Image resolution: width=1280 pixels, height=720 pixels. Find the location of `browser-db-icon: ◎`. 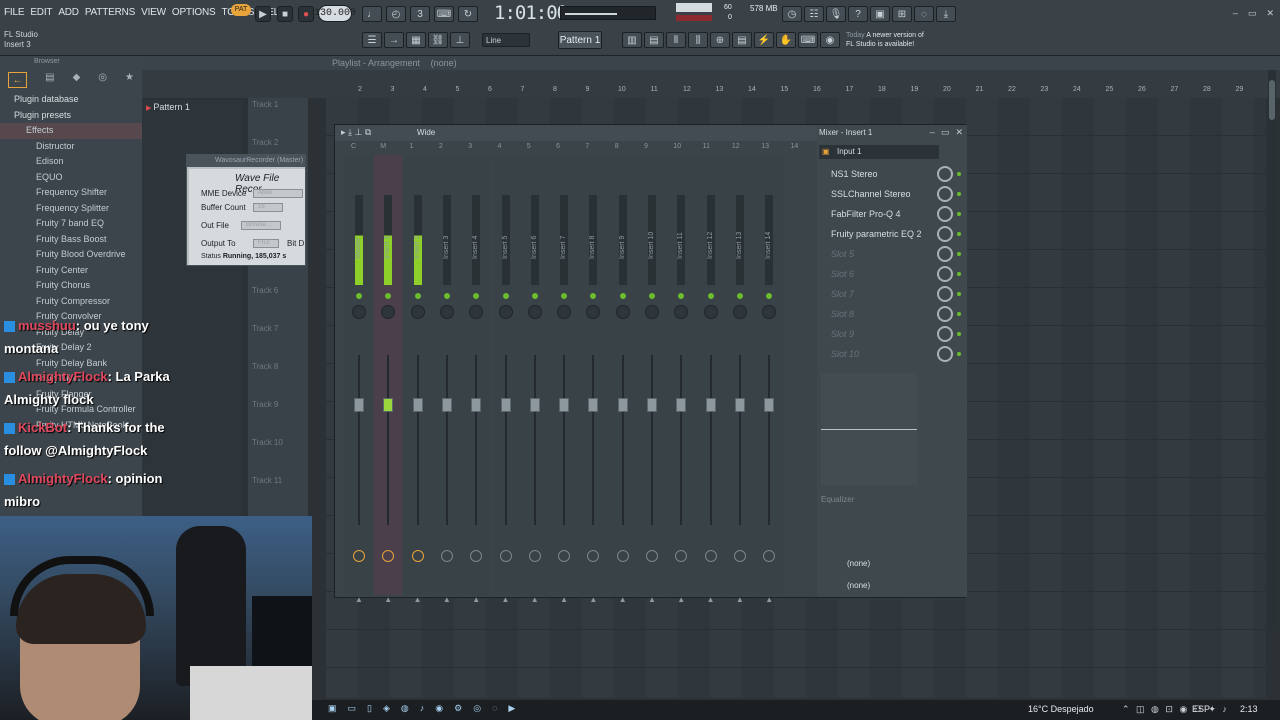

browser-db-icon: ◎ is located at coordinates (102, 80).